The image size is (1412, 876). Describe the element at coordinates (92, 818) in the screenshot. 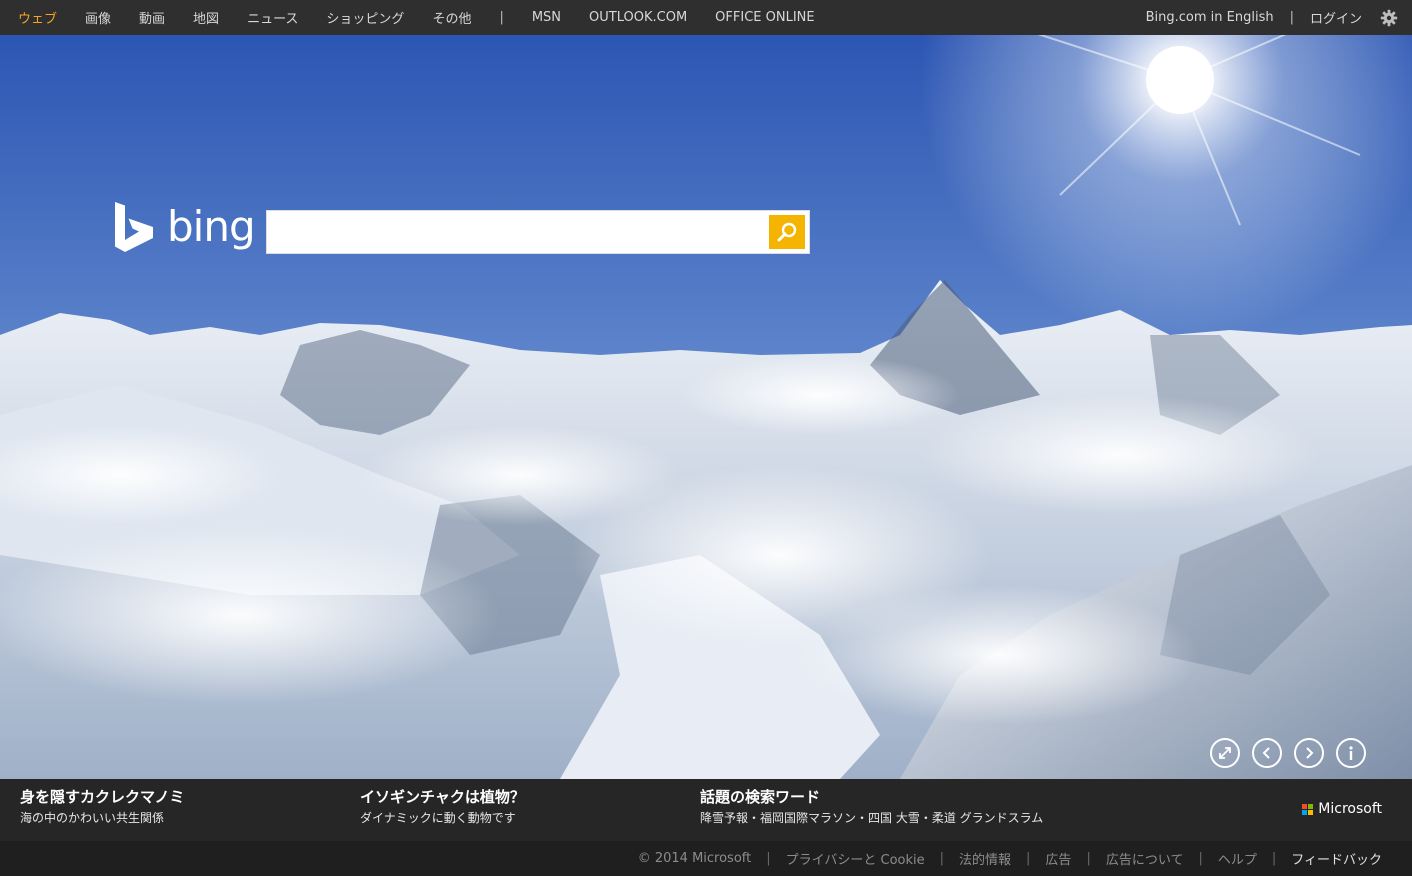

I see `caption-subtitle: 海の中のかわいい共生関係` at that location.